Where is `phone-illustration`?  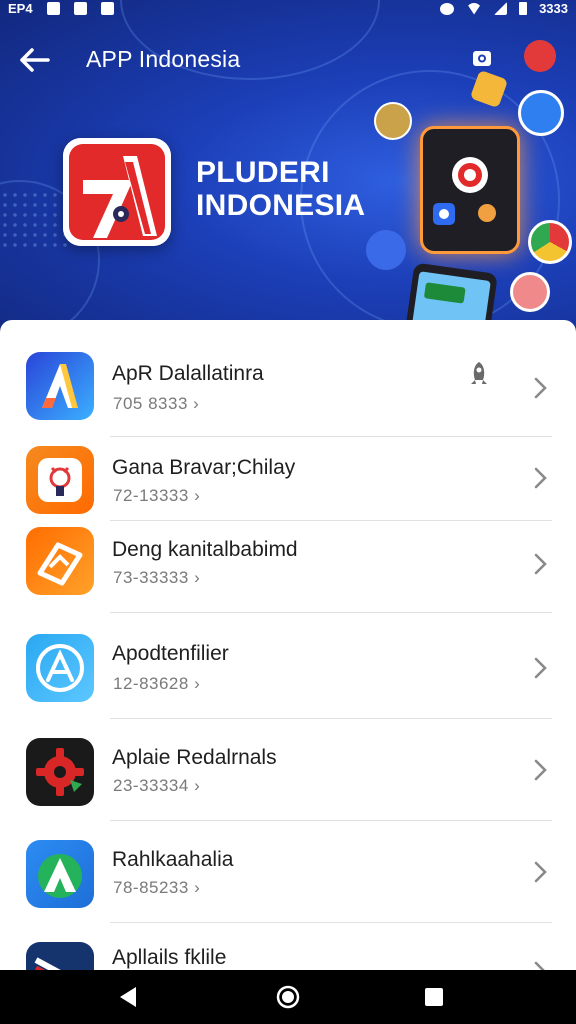 phone-illustration is located at coordinates (470, 190).